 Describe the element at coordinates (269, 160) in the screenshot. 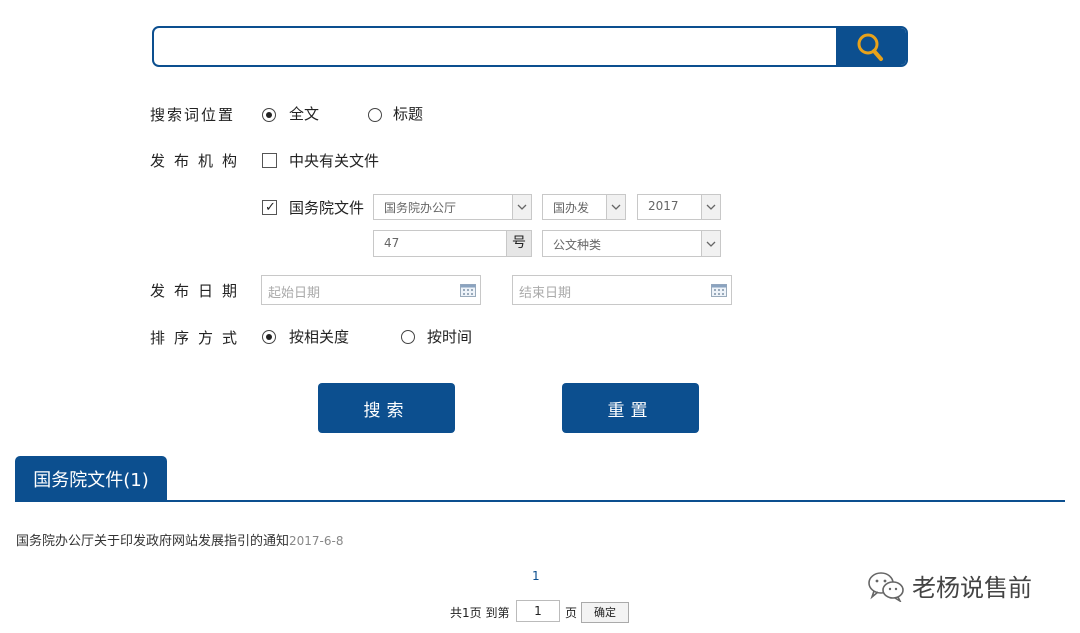

I see `checkbox-central` at that location.